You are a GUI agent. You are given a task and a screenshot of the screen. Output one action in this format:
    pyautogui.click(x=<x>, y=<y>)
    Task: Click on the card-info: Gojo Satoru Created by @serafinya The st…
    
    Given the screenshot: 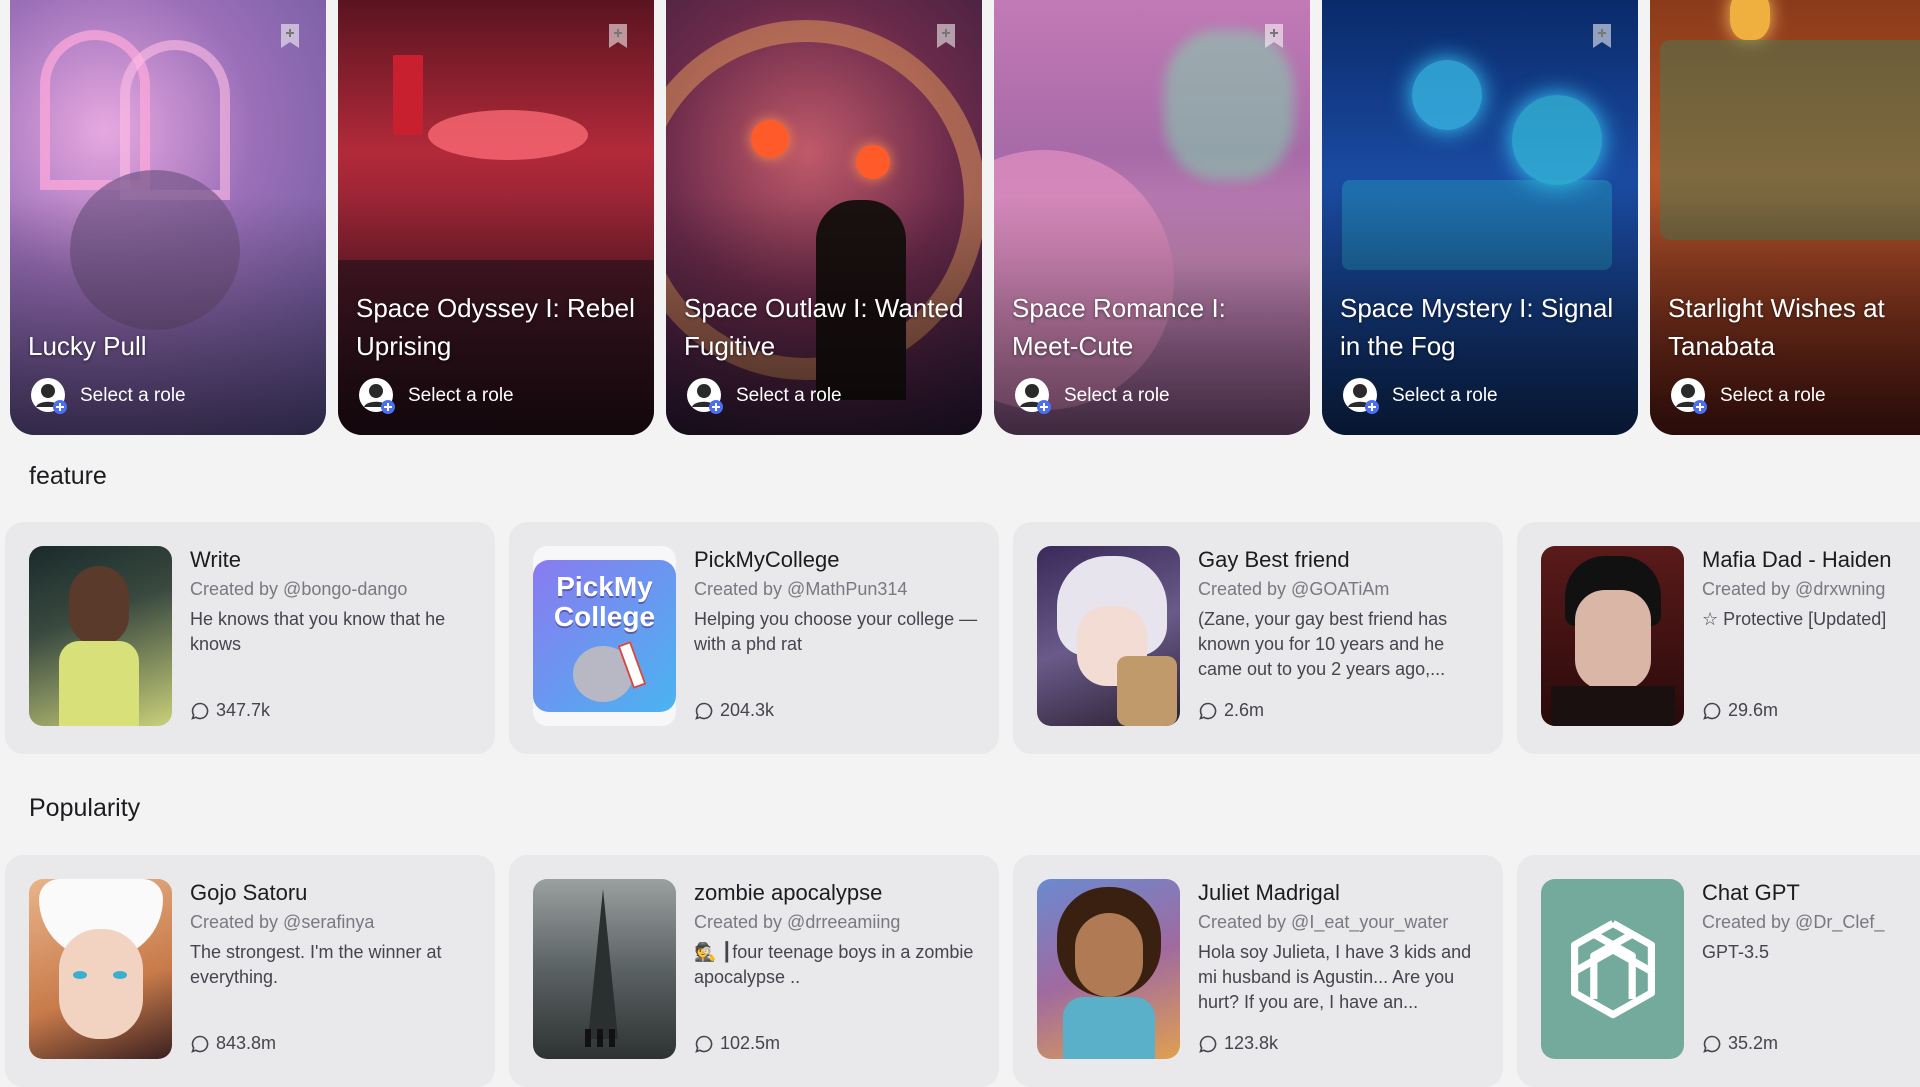 What is the action you would take?
    pyautogui.click(x=337, y=934)
    